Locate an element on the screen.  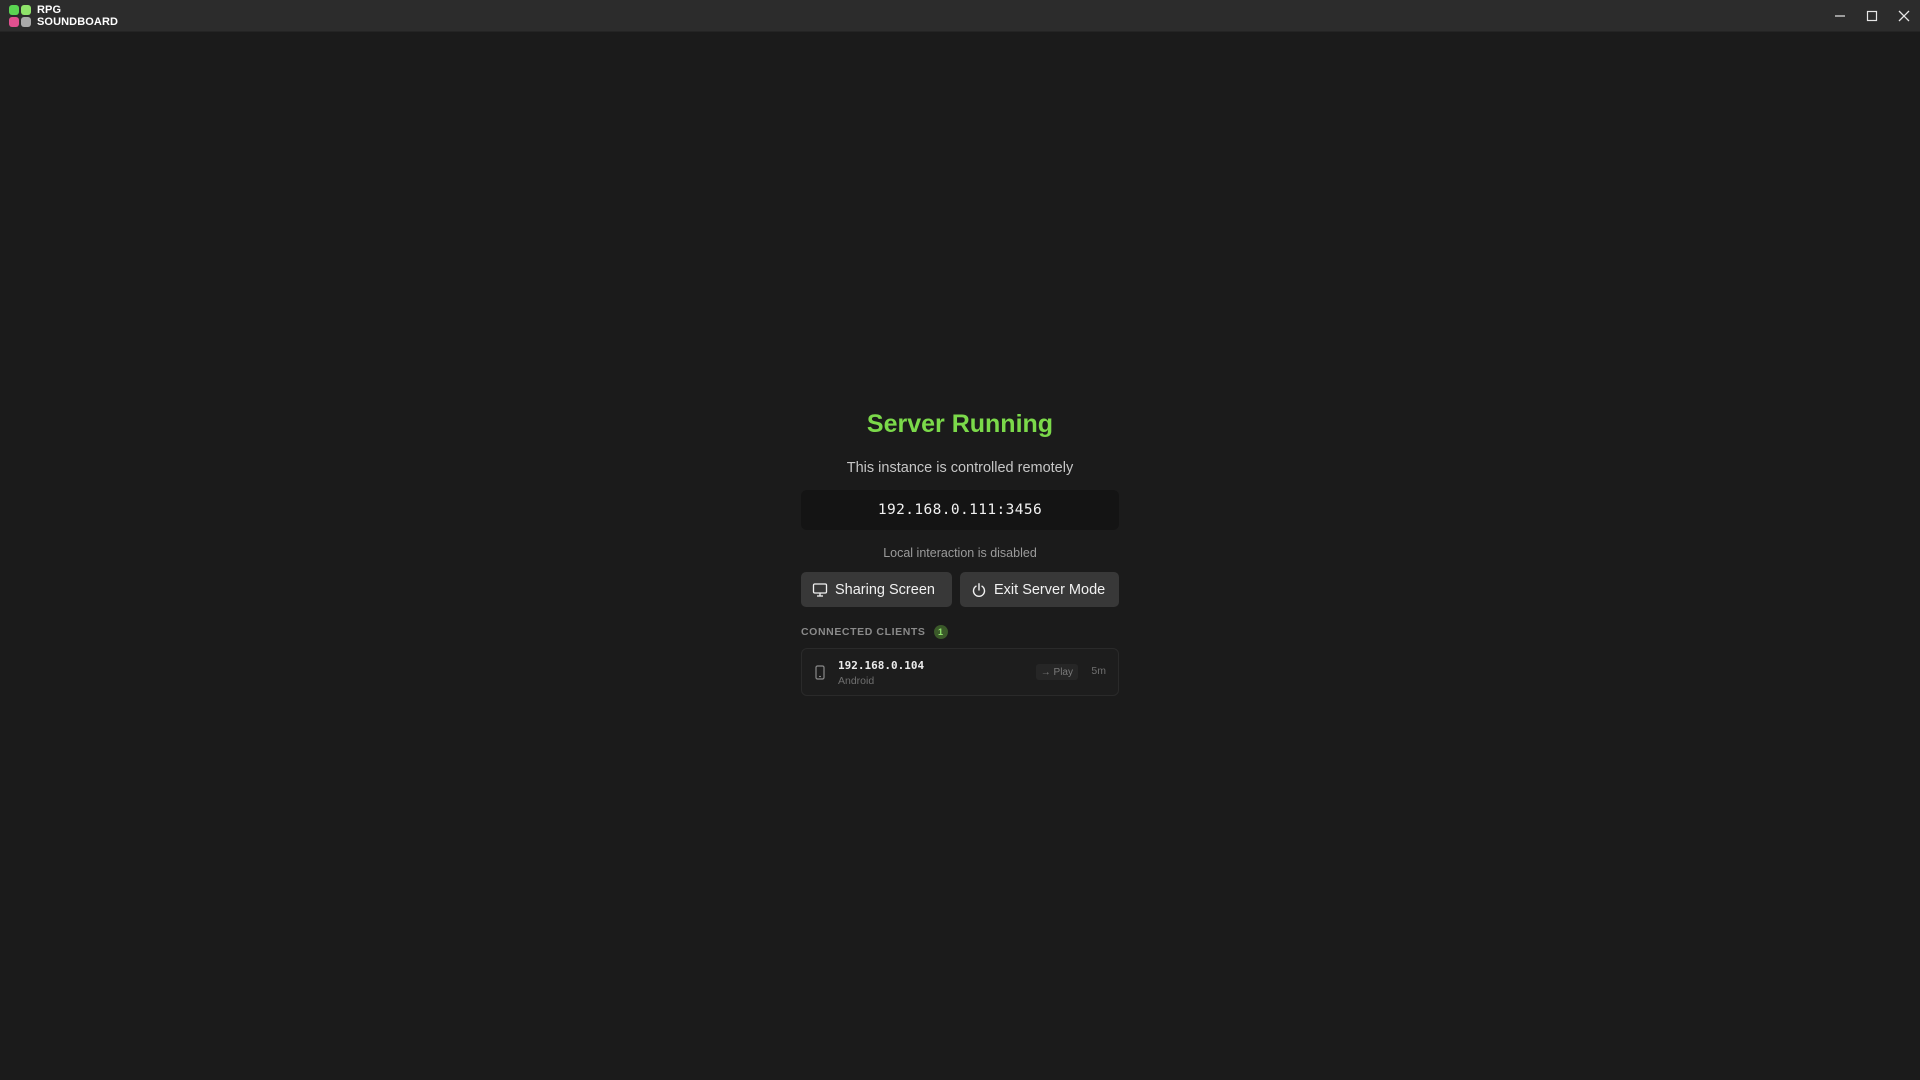
sharing-screen-button: Sharing Screen is located at coordinates (876, 589).